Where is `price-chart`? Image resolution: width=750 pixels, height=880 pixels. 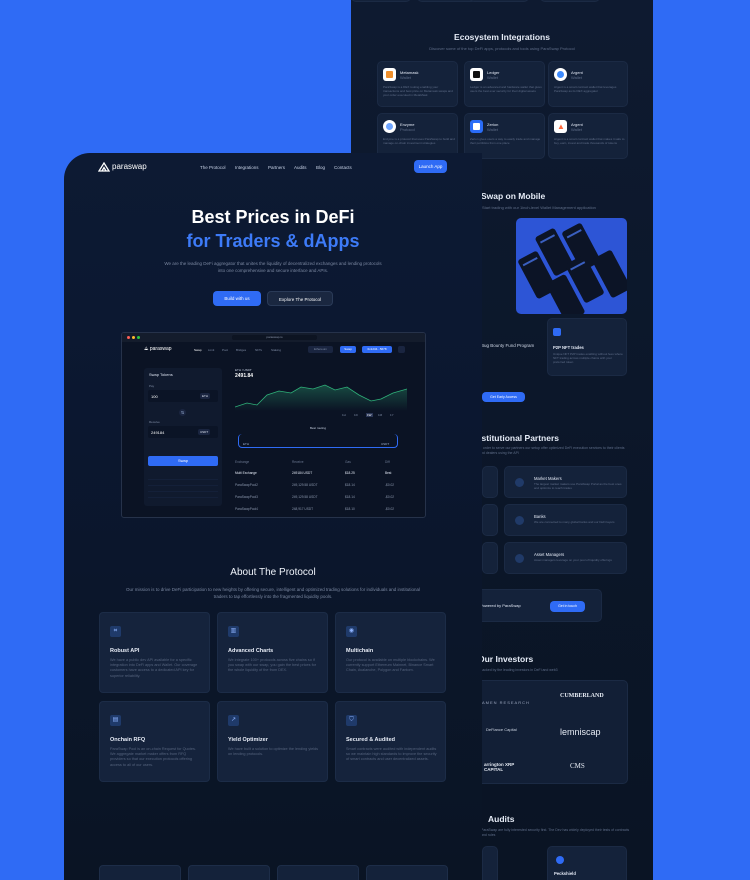
price-chart is located at coordinates (321, 397).